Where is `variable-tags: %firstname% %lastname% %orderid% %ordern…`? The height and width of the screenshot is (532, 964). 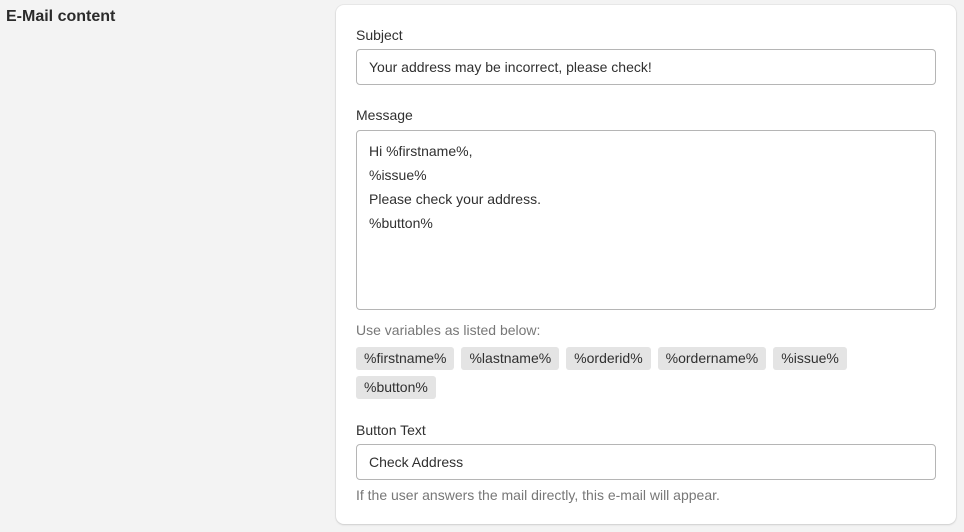
variable-tags: %firstname% %lastname% %orderid% %ordern… is located at coordinates (616, 373).